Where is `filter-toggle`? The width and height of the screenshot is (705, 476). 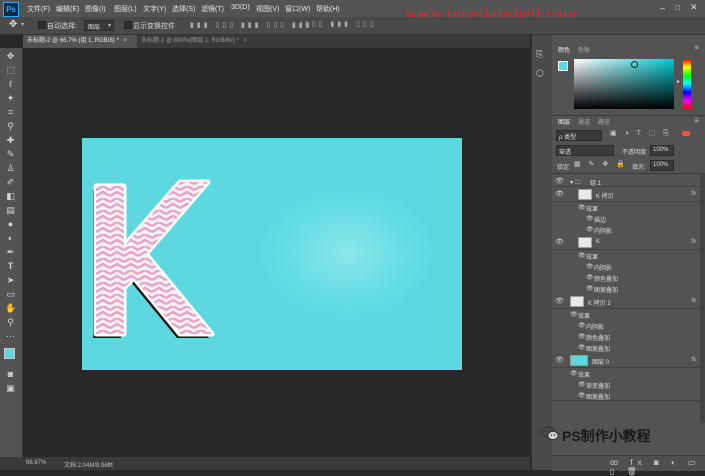
filter-toggle is located at coordinates (686, 133).